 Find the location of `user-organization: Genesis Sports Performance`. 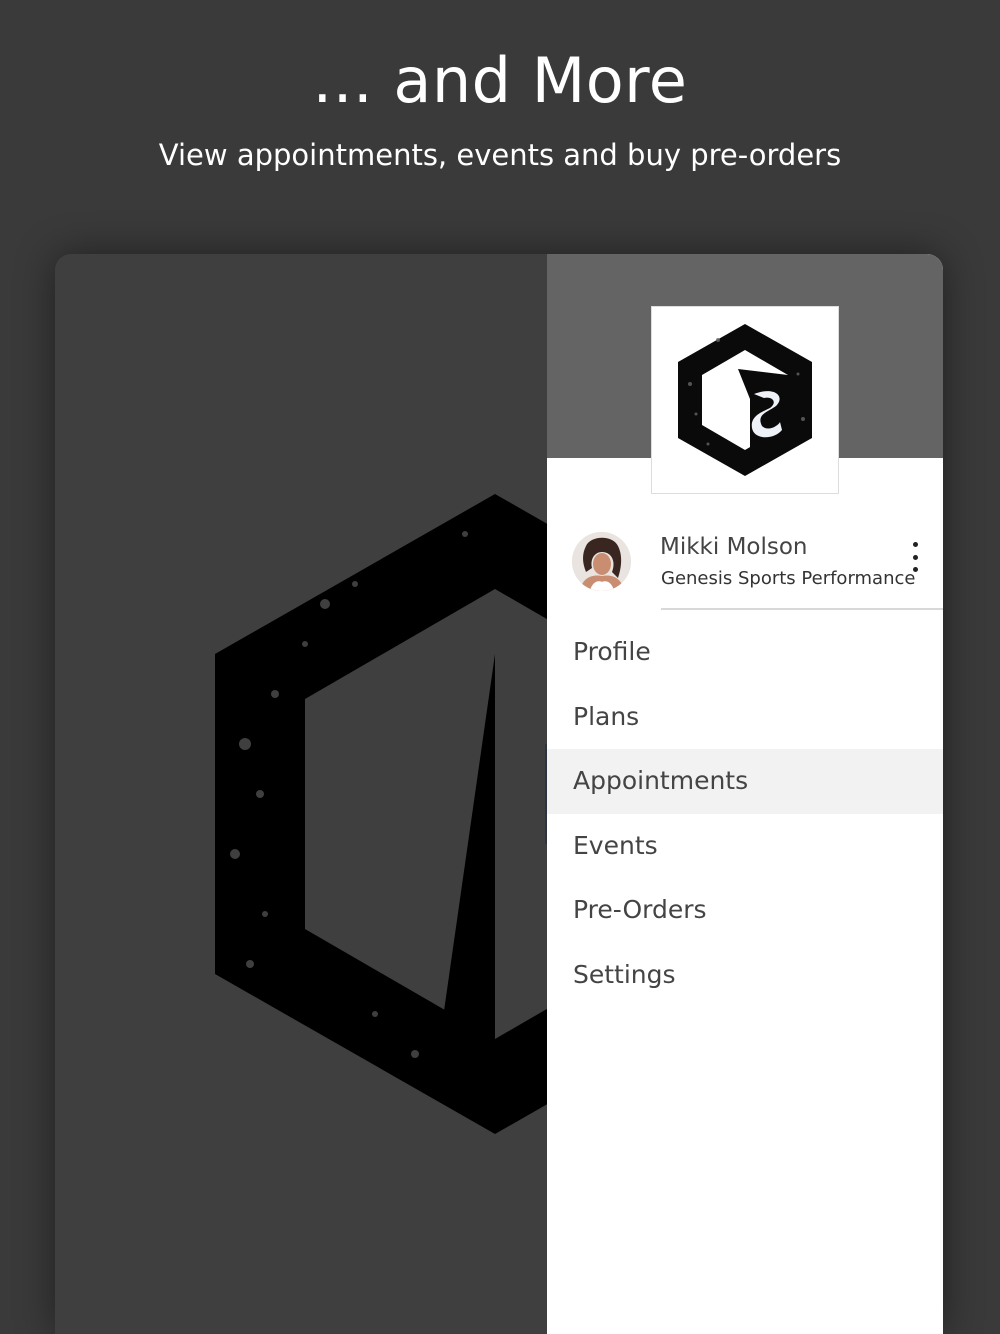

user-organization: Genesis Sports Performance is located at coordinates (788, 578).